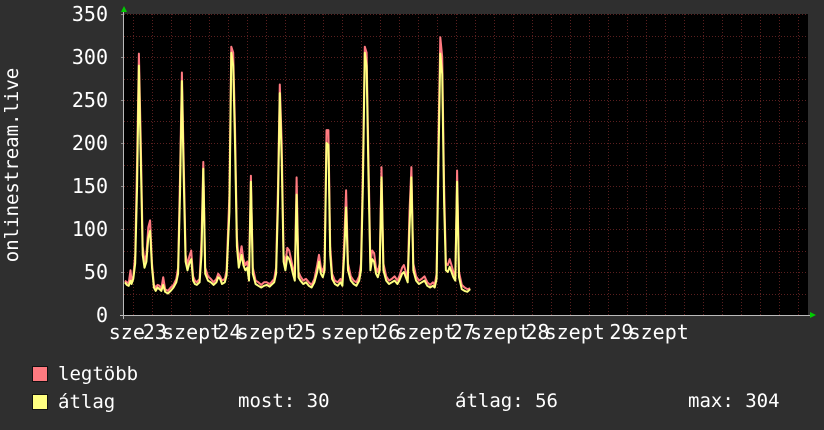 The width and height of the screenshot is (824, 430). Describe the element at coordinates (304, 332) in the screenshot. I see `x-tick-label: 25` at that location.